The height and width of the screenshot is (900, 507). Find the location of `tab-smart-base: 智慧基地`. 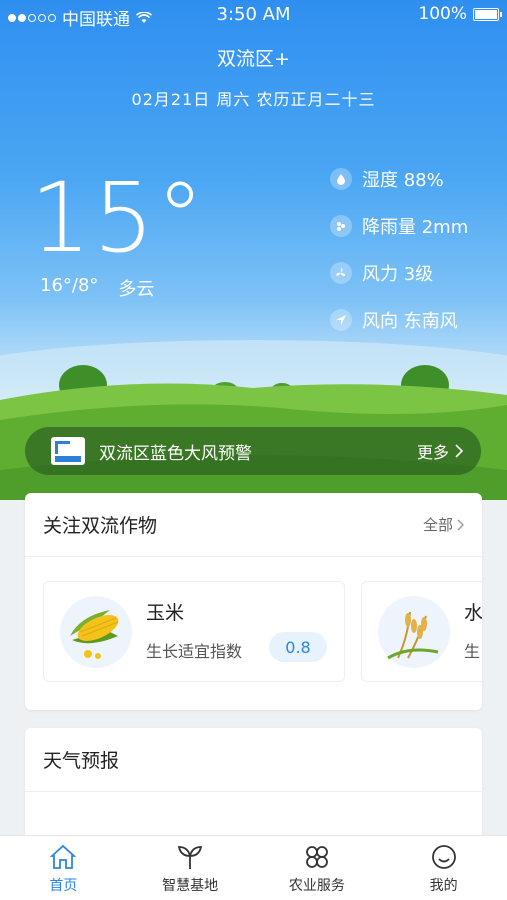

tab-smart-base: 智慧基地 is located at coordinates (190, 868).